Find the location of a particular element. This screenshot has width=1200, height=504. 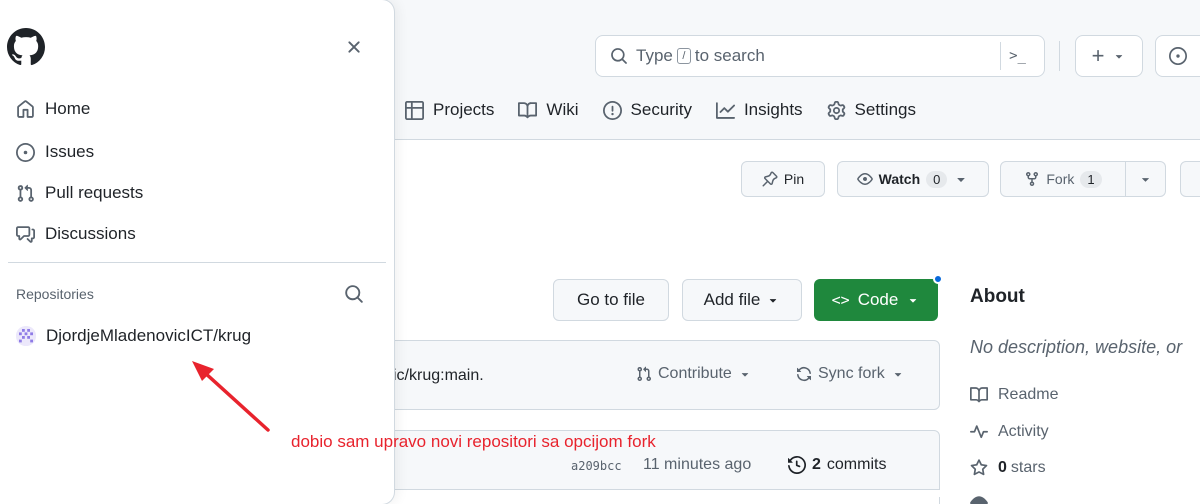

create-new-button: + is located at coordinates (1109, 56).